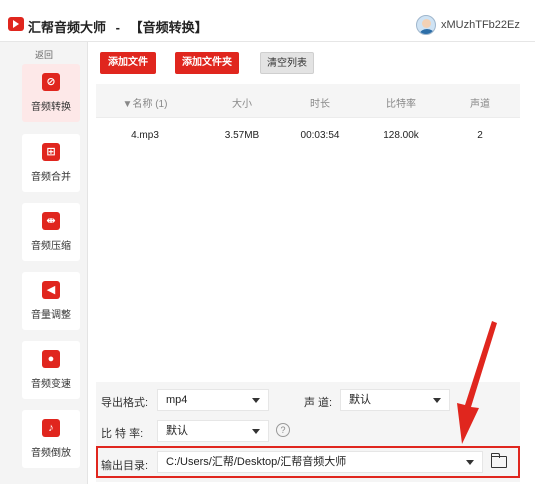 This screenshot has height=484, width=535. Describe the element at coordinates (44, 54) in the screenshot. I see `back-button: 返回` at that location.